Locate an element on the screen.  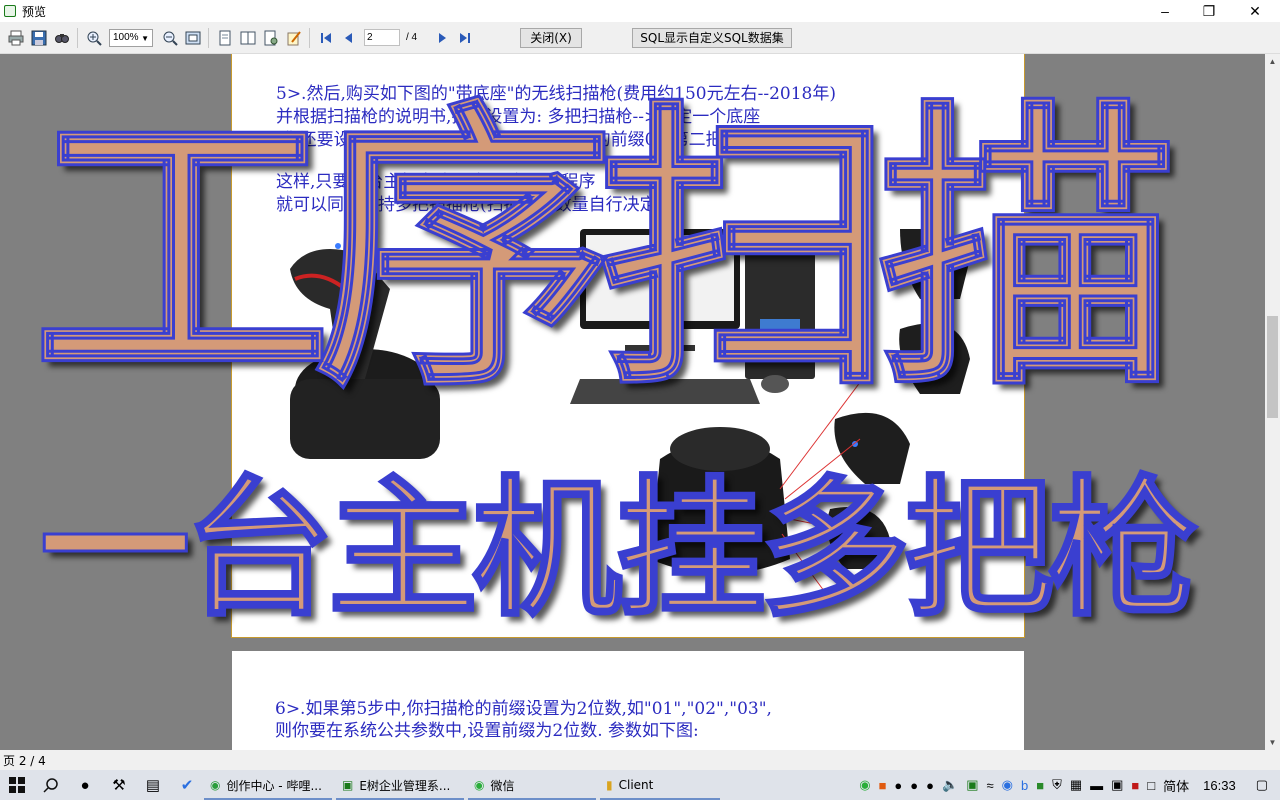
wechat-icon: ◉ is located at coordinates (479, 785).